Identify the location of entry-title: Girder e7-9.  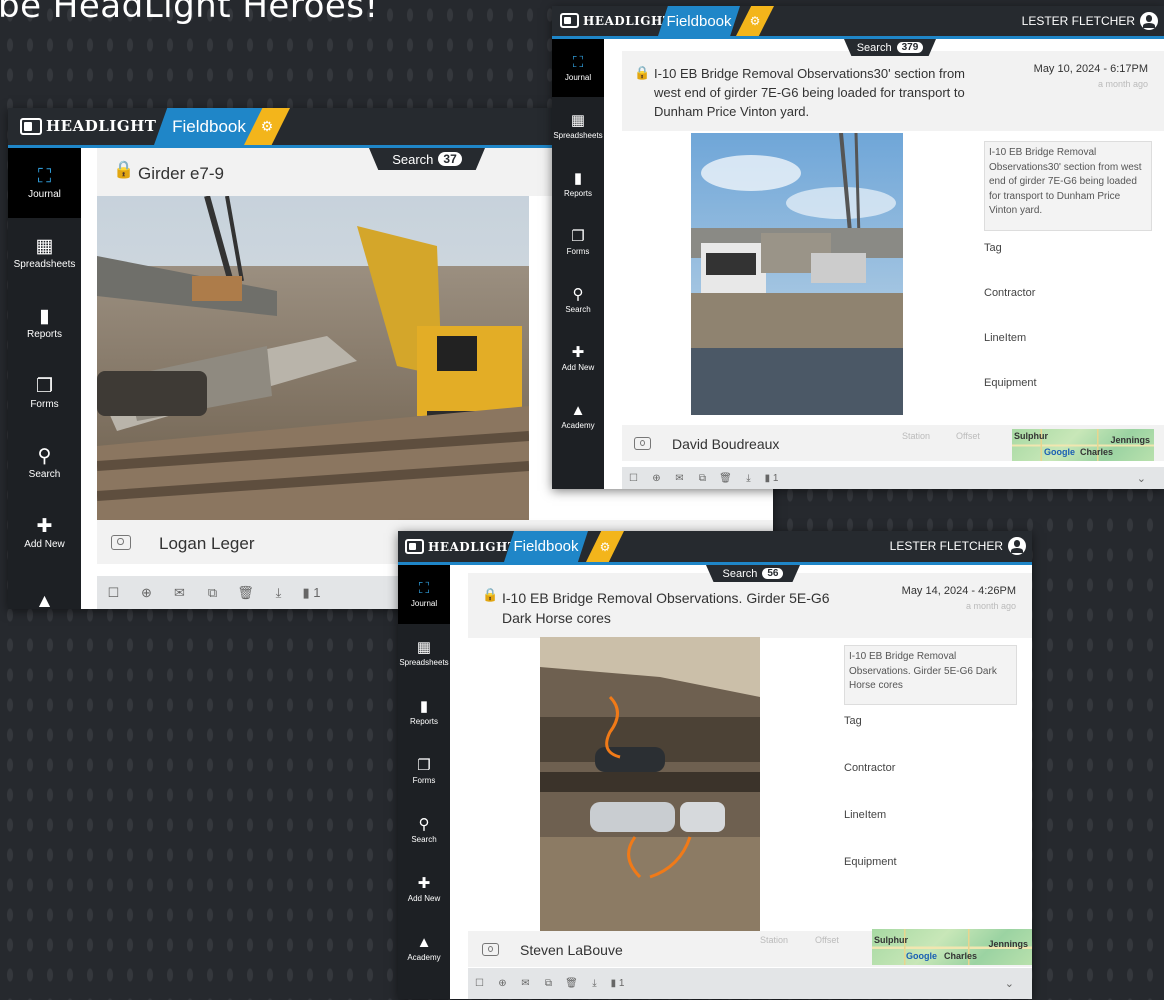
(181, 173).